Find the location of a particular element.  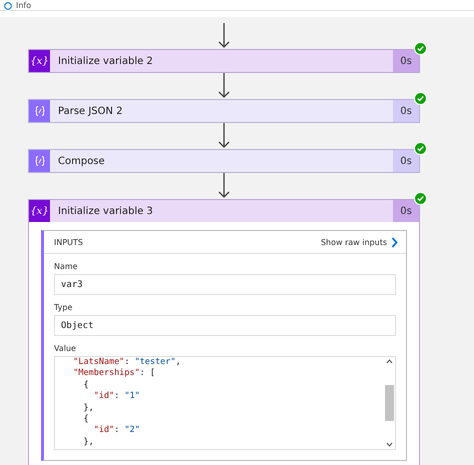

scroll-down-icon is located at coordinates (389, 444).